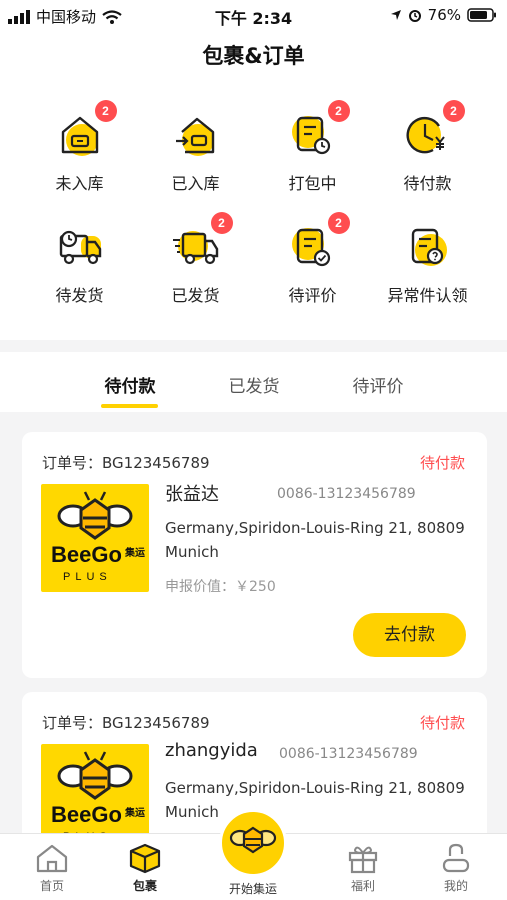 The height and width of the screenshot is (900, 507). Describe the element at coordinates (195, 183) in the screenshot. I see `grid-label: 已入库` at that location.